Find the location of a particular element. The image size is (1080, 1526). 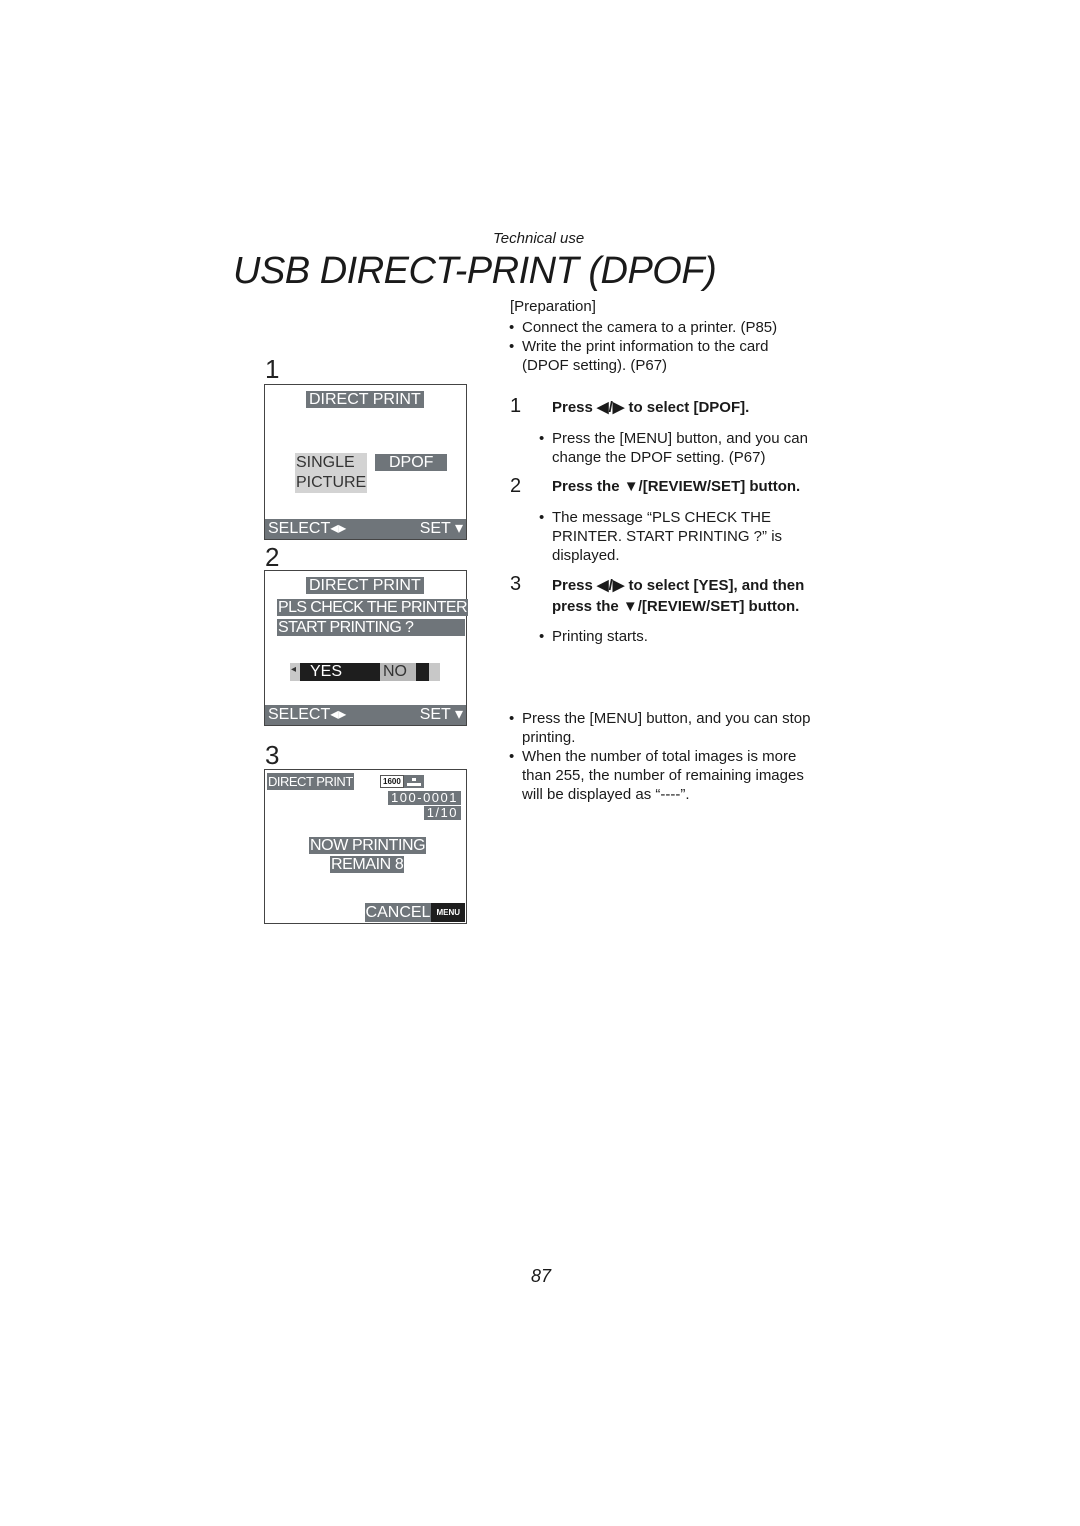

now-printing-status: NOW PRINTING is located at coordinates (368, 845).